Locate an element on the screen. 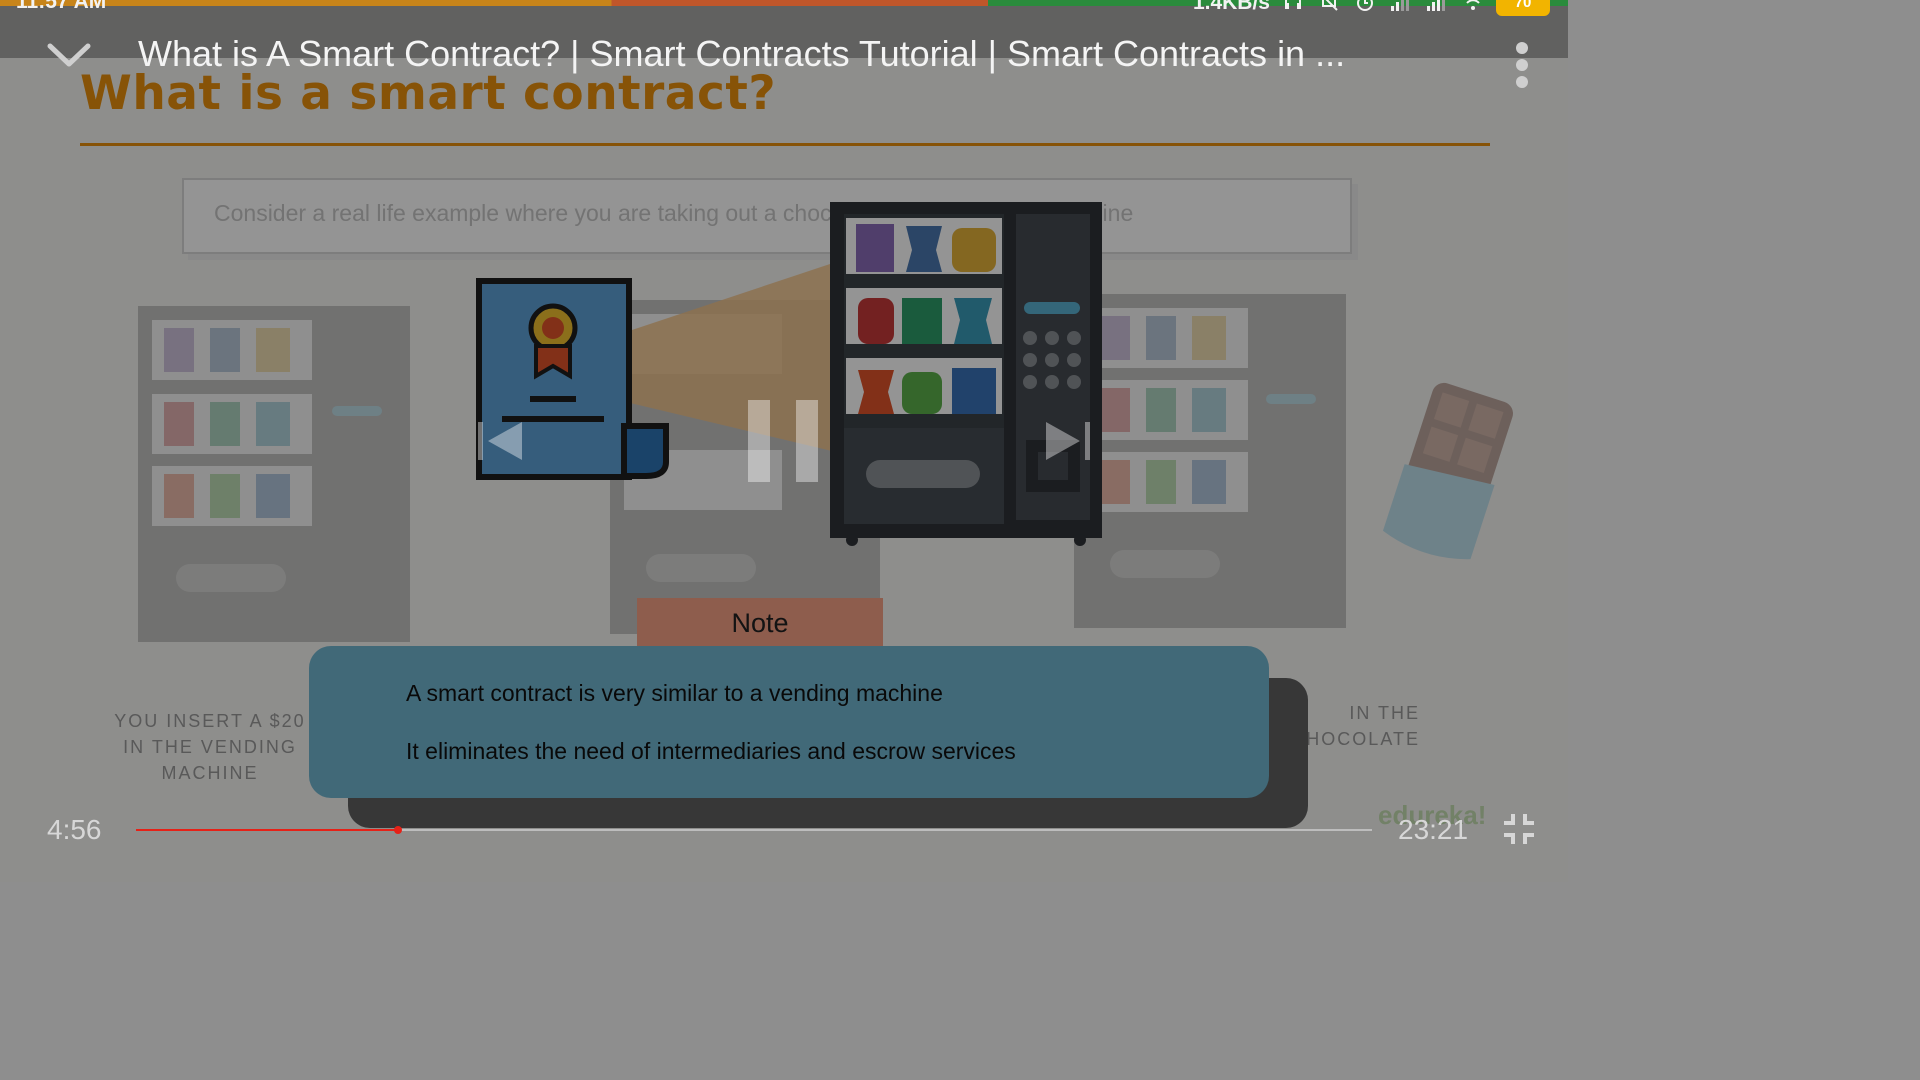 Image resolution: width=1920 pixels, height=1080 pixels. current-time: 4:56 is located at coordinates (74, 829).